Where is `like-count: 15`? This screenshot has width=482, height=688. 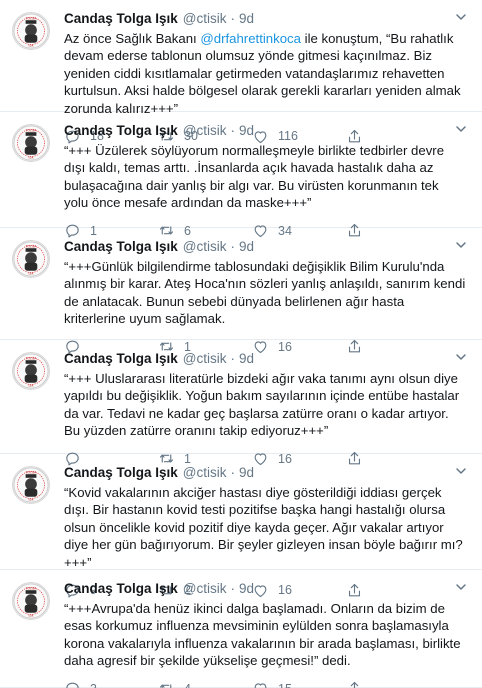
like-count: 15 is located at coordinates (288, 685).